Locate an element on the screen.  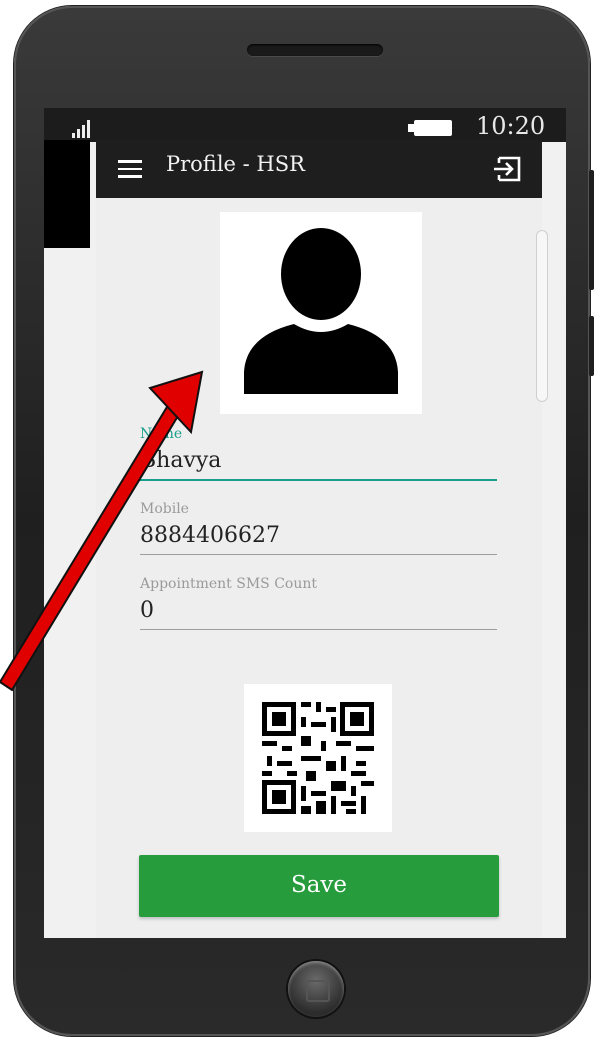
side-button-lower is located at coordinates (591, 346).